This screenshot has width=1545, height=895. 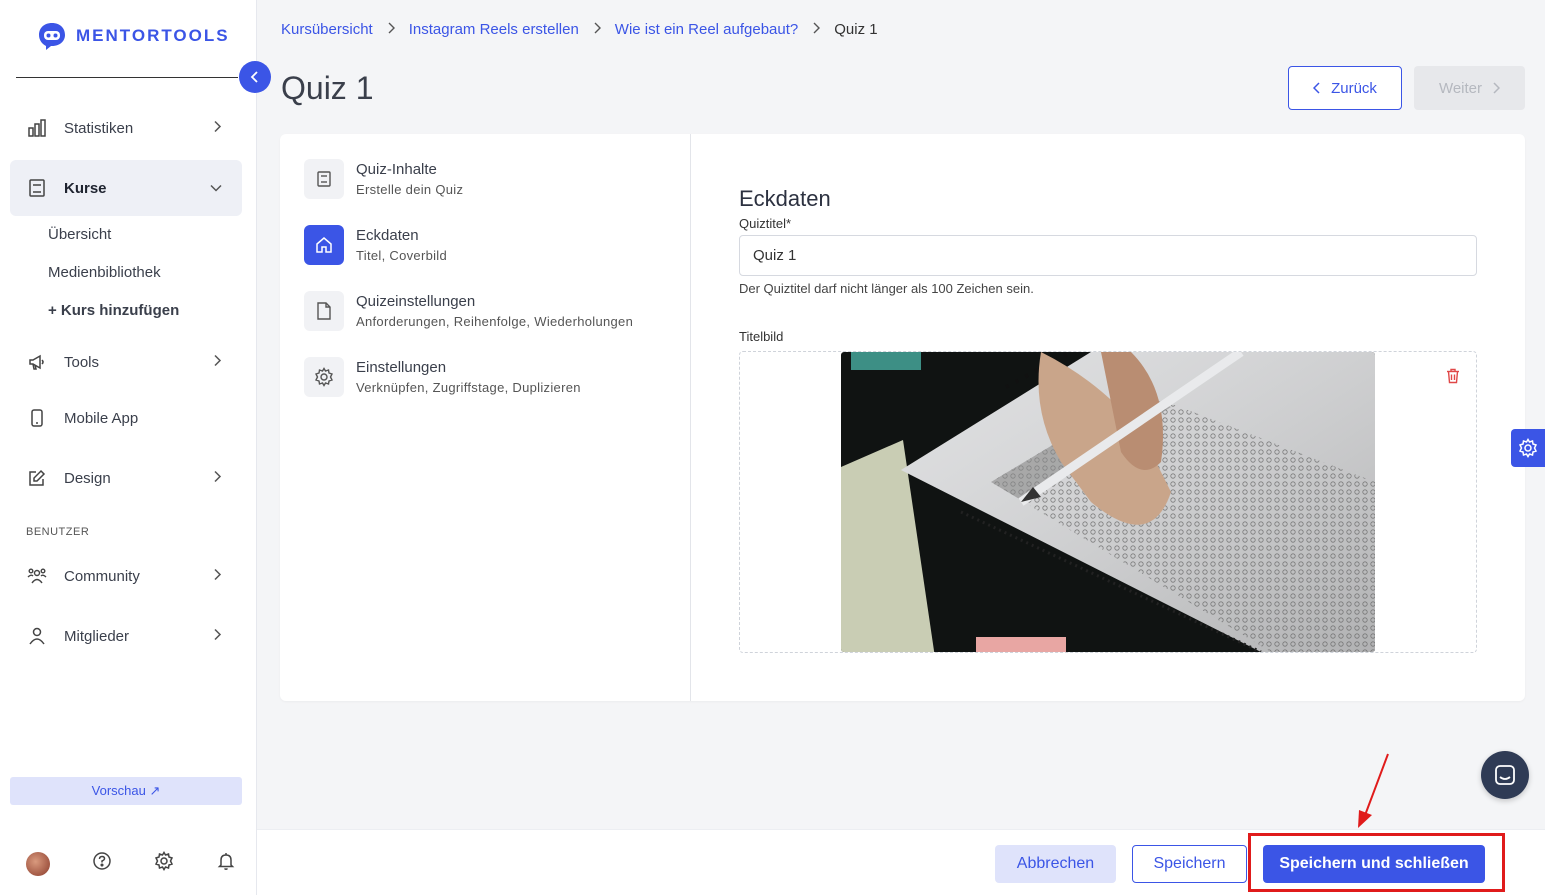 I want to click on sidebar-item-label: Community, so click(x=102, y=576).